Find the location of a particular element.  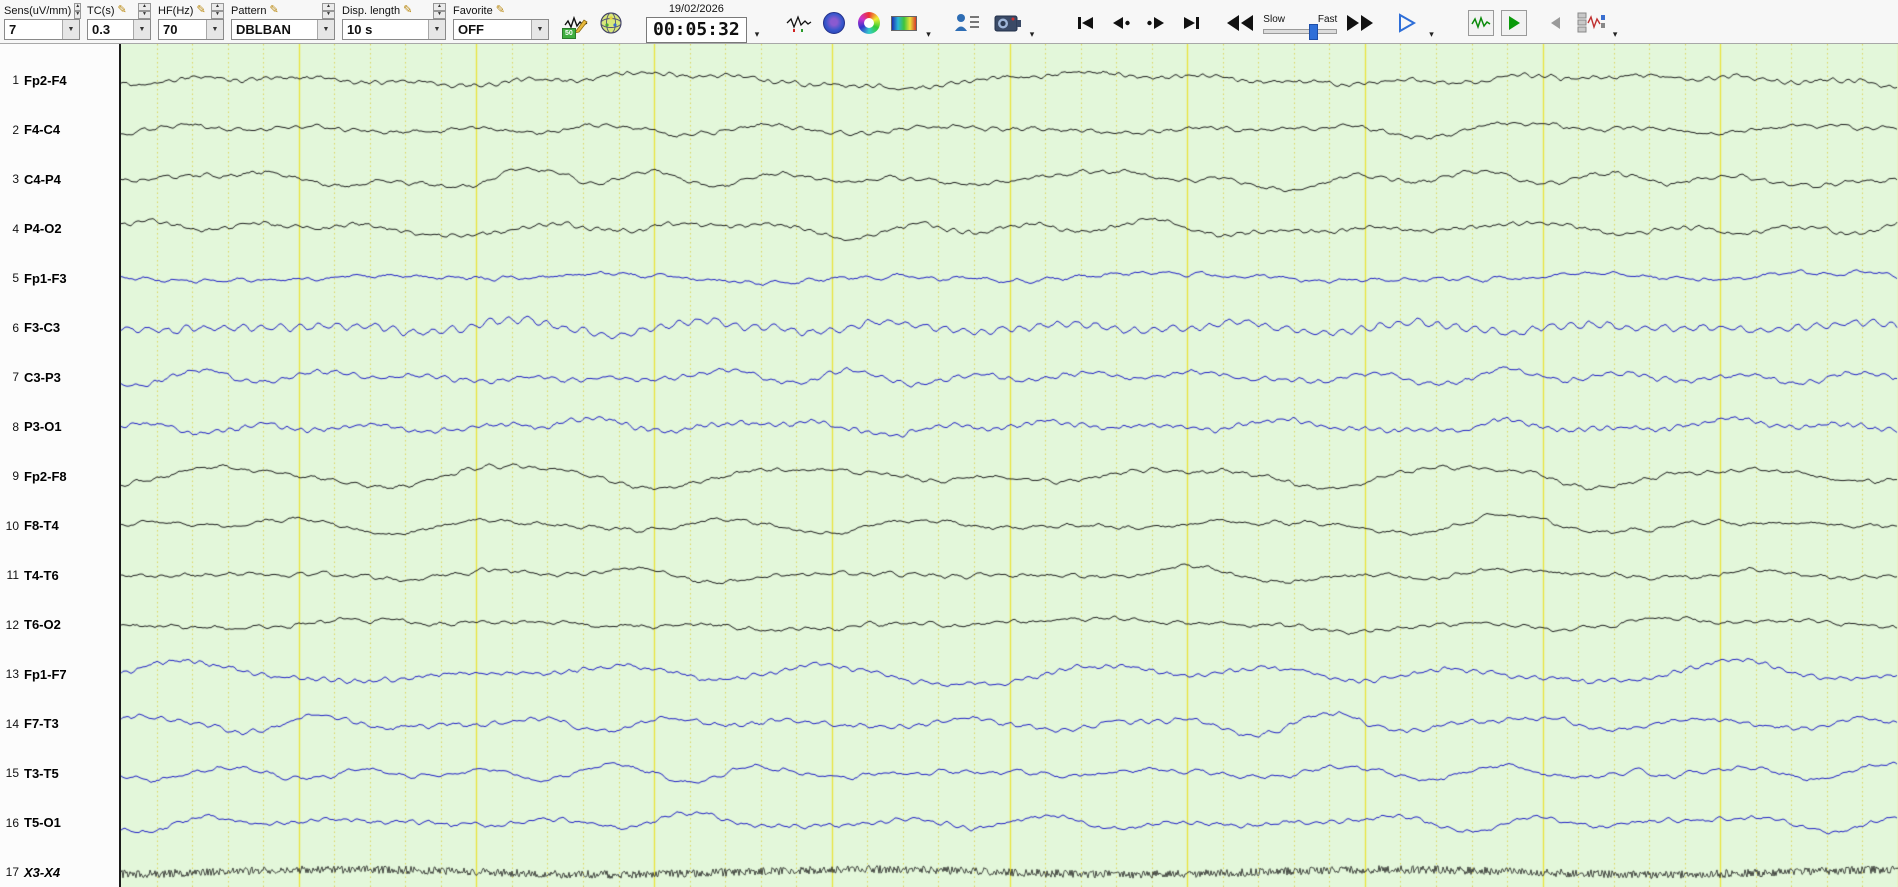

sensitivity-up-button: ▲ is located at coordinates (78, 6).